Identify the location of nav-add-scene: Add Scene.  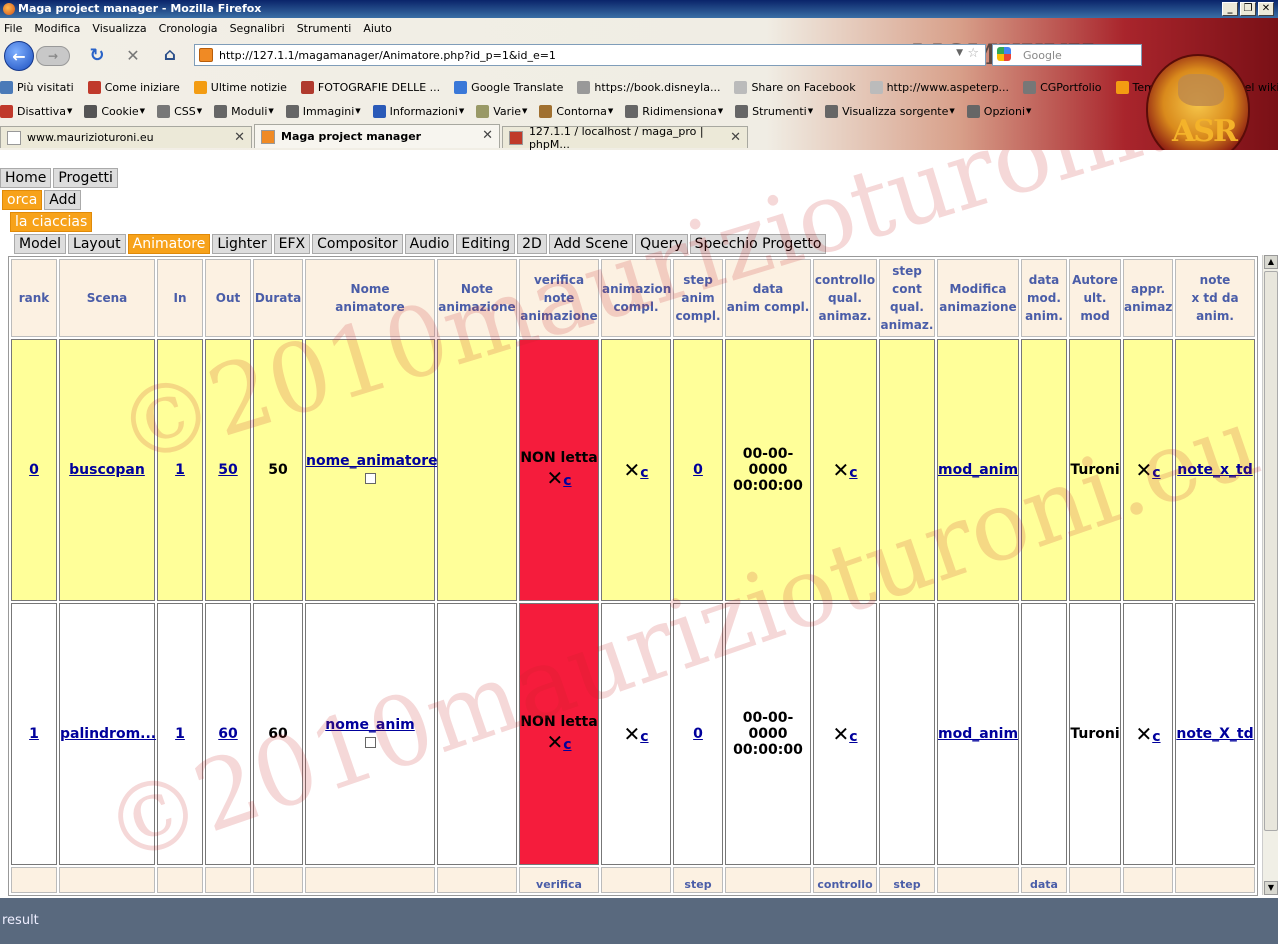
(591, 244).